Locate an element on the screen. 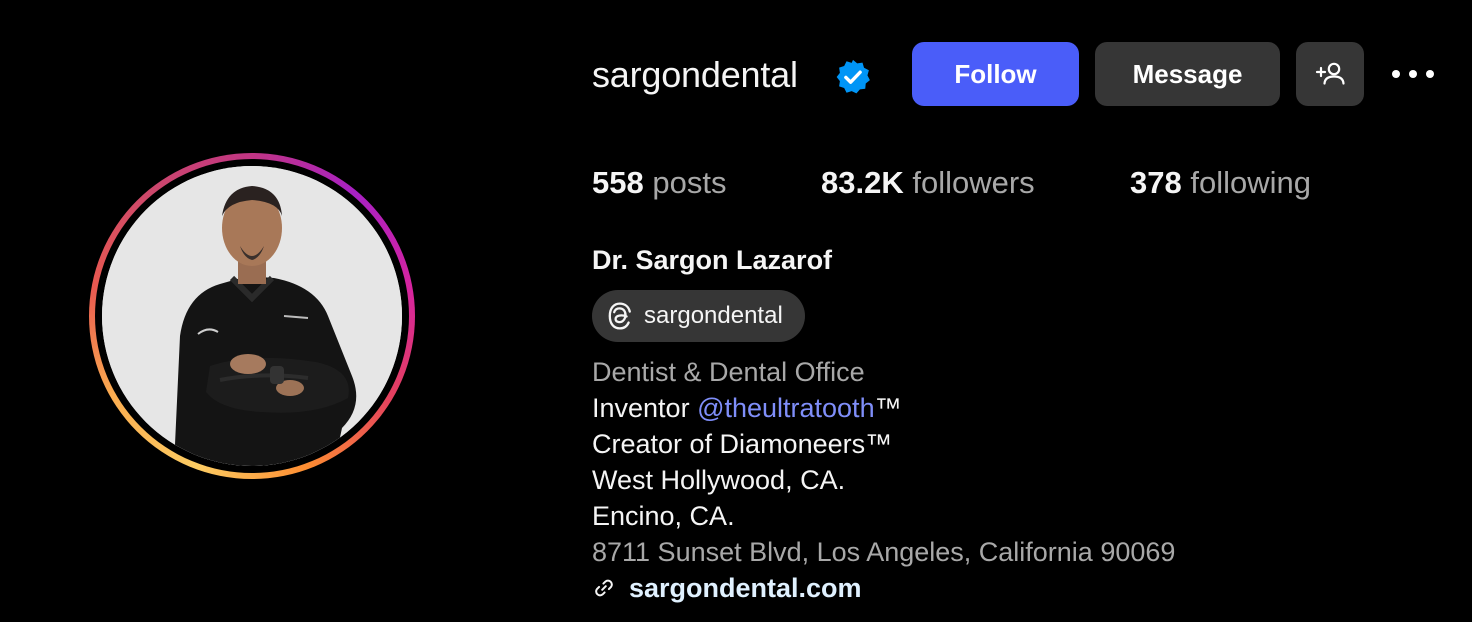 The image size is (1472, 622). followers-count: 83.2K is located at coordinates (862, 182).